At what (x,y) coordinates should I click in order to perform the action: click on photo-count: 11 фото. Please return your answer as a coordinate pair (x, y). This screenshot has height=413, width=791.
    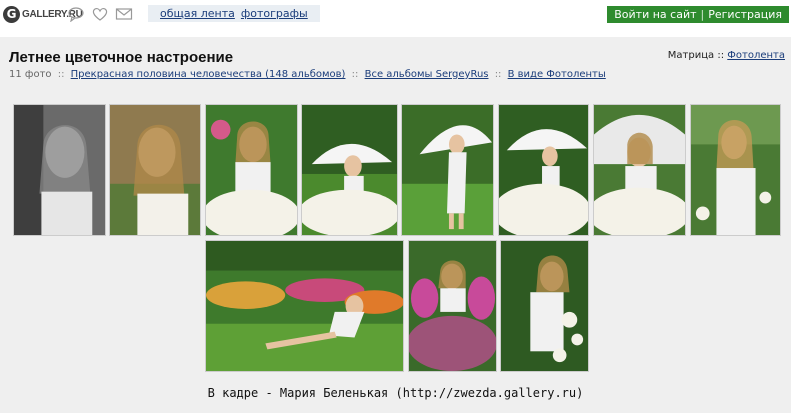
    Looking at the image, I should click on (30, 74).